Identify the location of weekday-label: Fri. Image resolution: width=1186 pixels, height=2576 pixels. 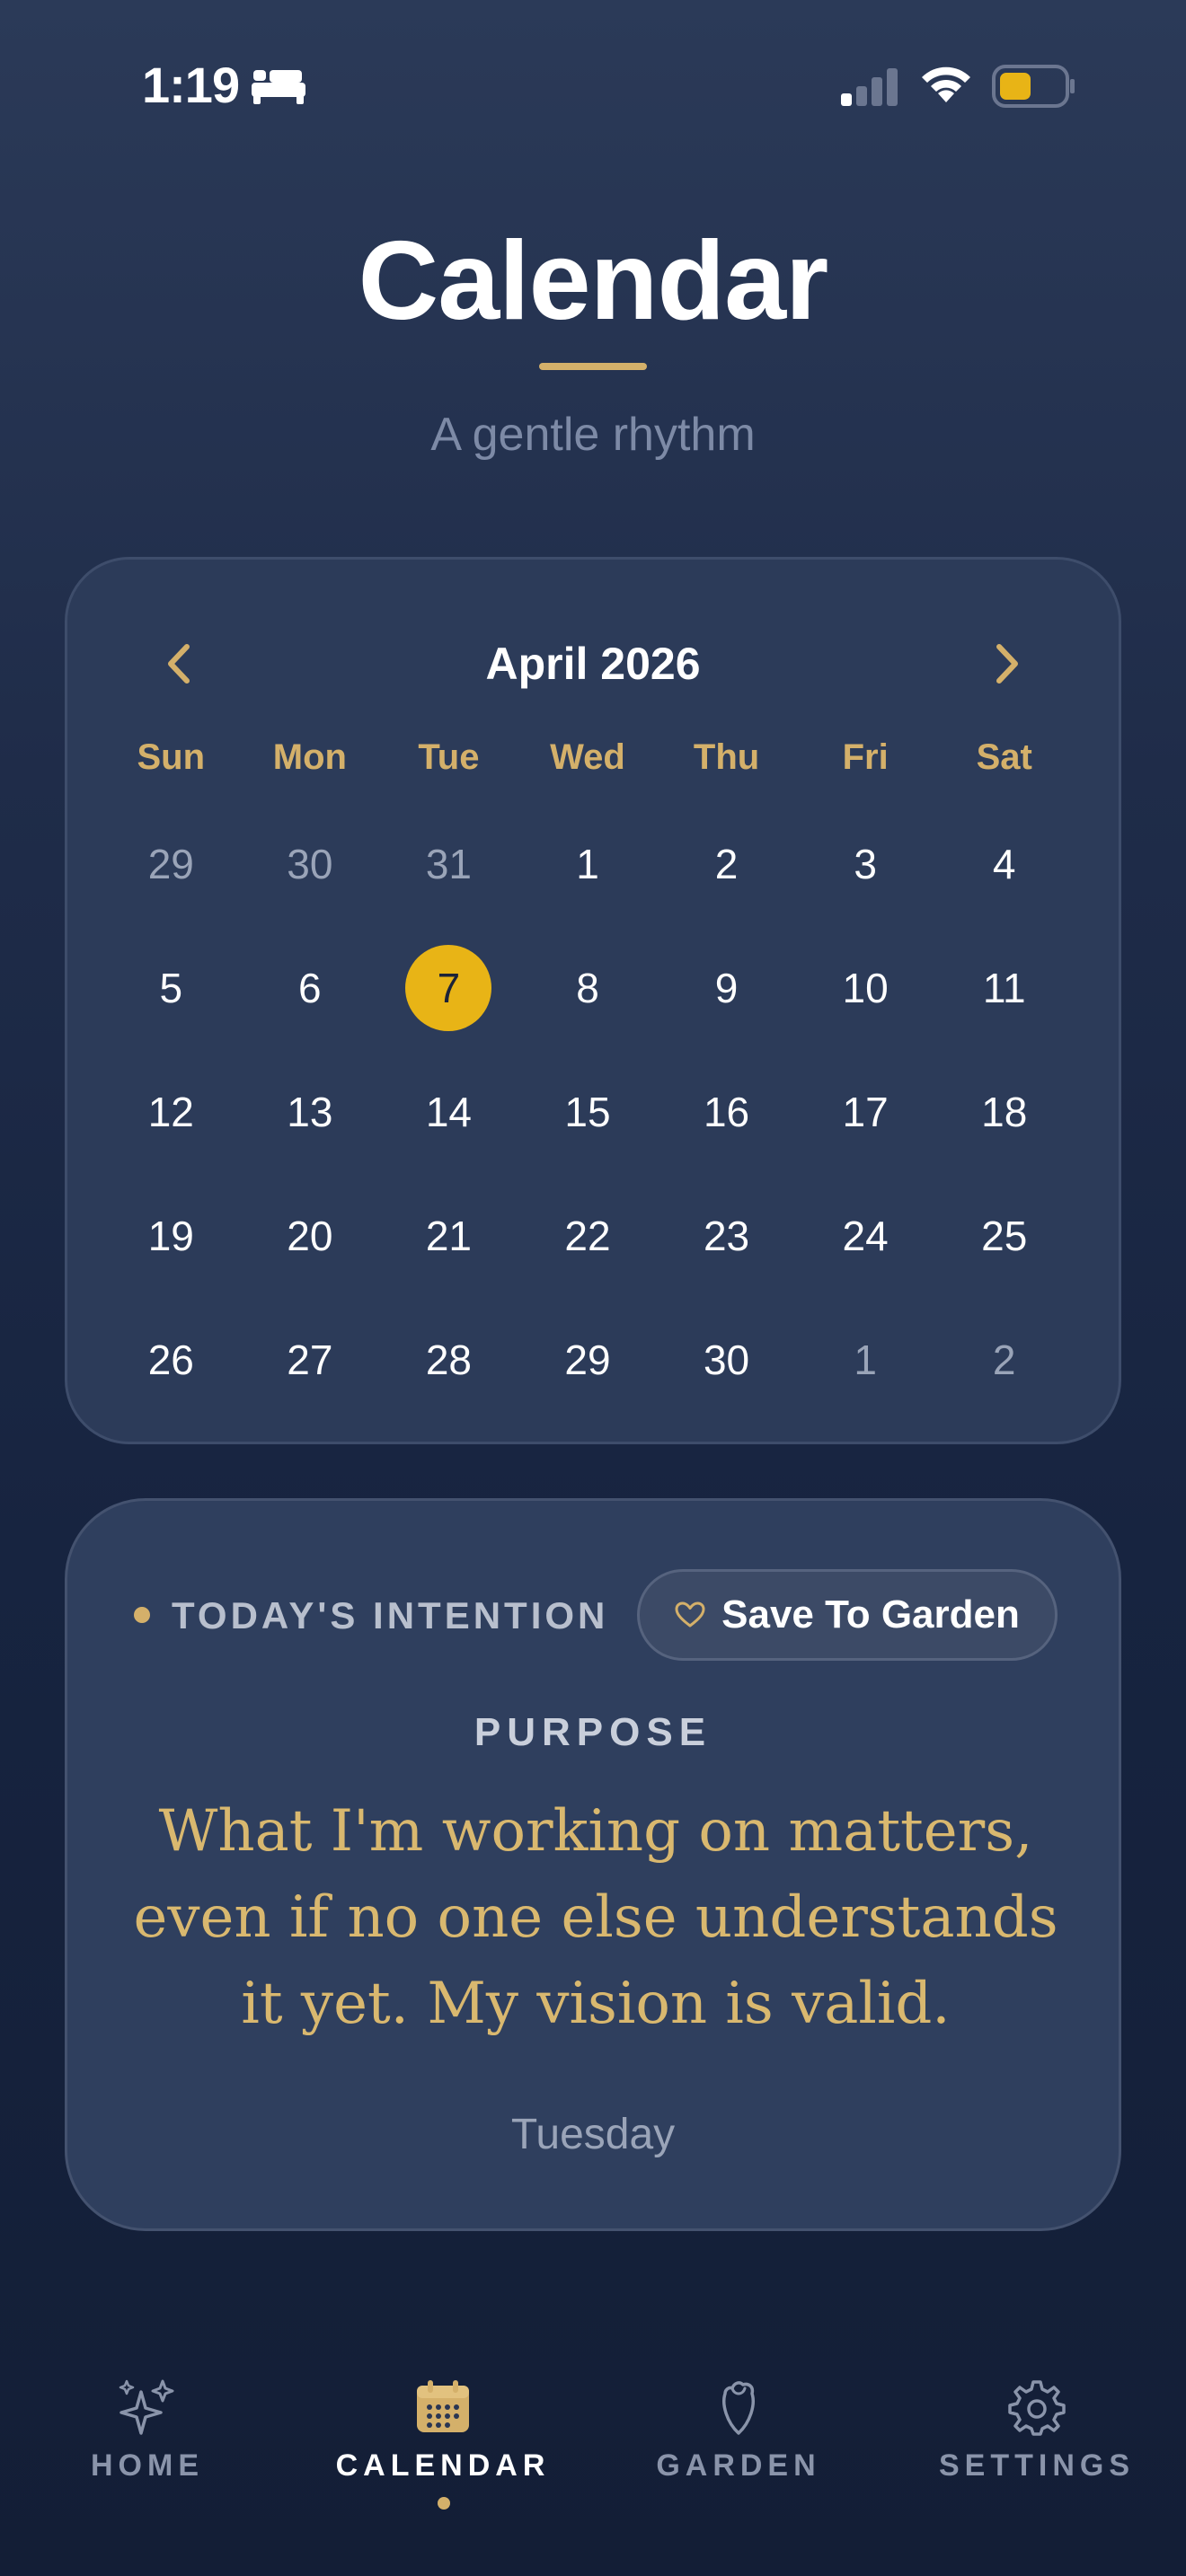
(865, 757).